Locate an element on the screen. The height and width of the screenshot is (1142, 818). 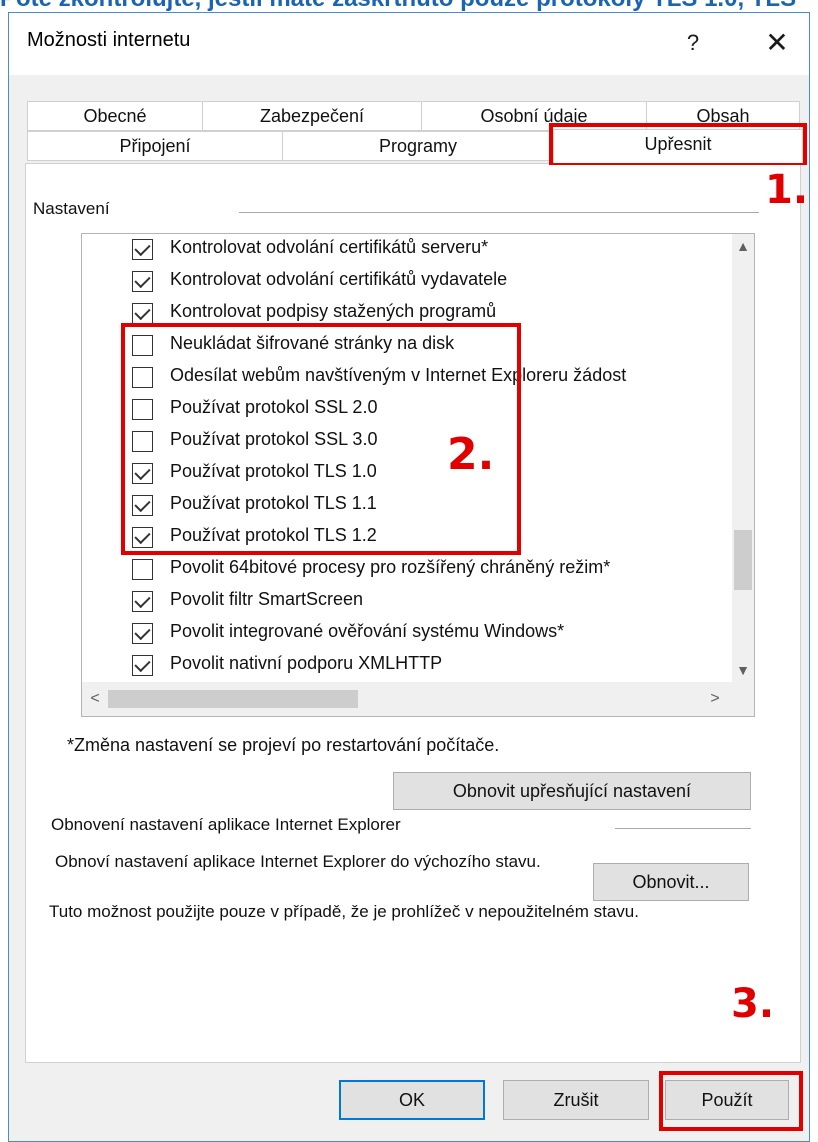
tab-connections: Připojení is located at coordinates (155, 146).